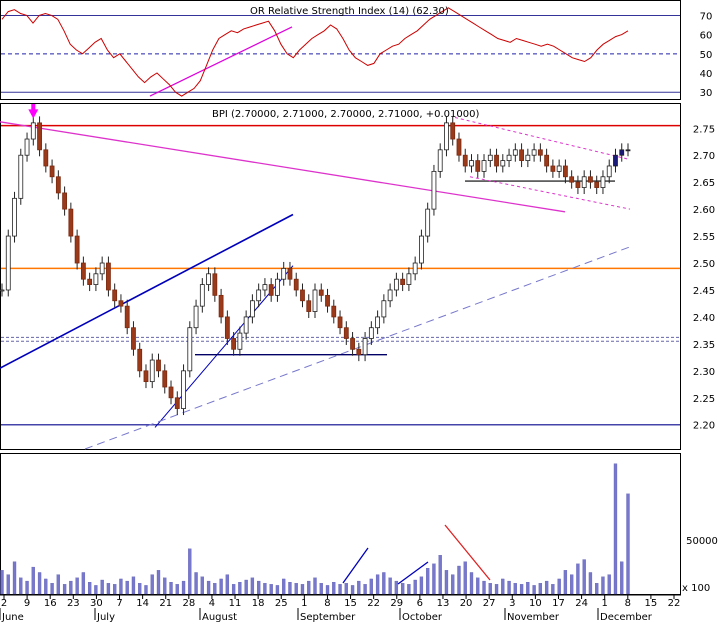  Describe the element at coordinates (422, 617) in the screenshot. I see `month-label: October` at that location.